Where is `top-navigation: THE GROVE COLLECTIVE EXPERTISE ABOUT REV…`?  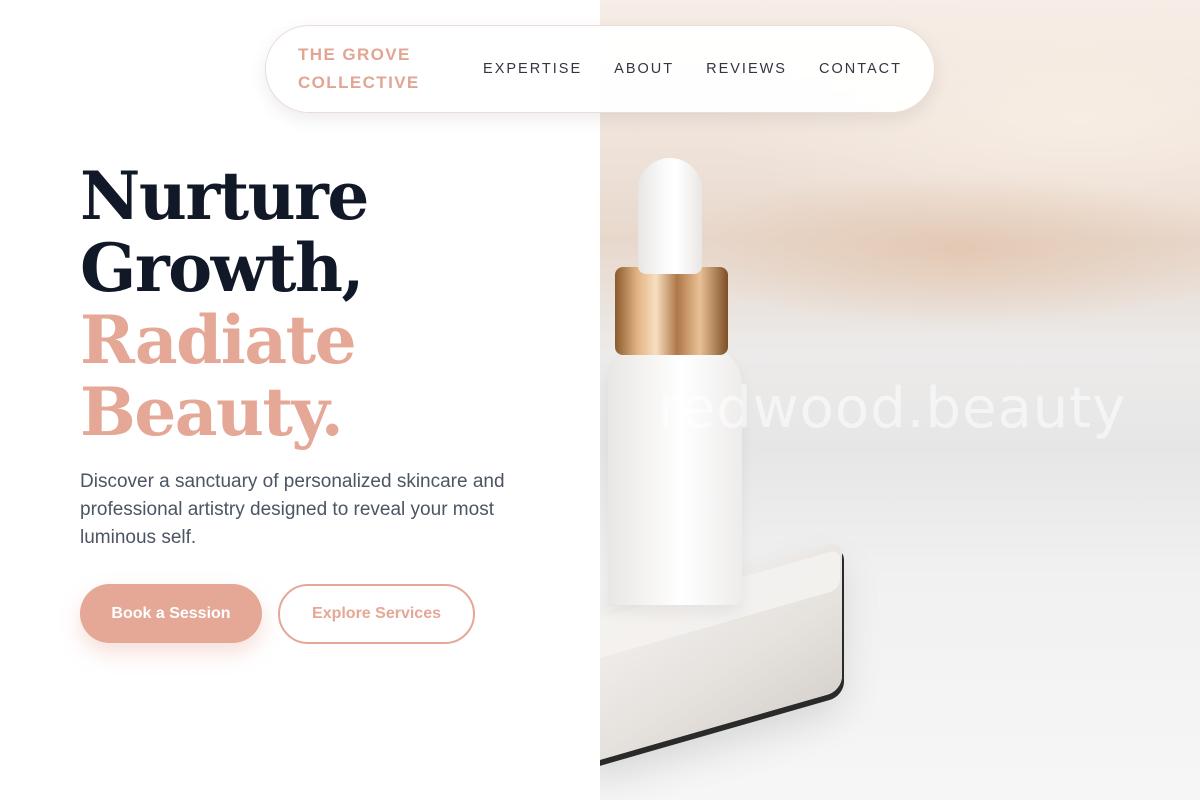
top-navigation: THE GROVE COLLECTIVE EXPERTISE ABOUT REV… is located at coordinates (600, 69).